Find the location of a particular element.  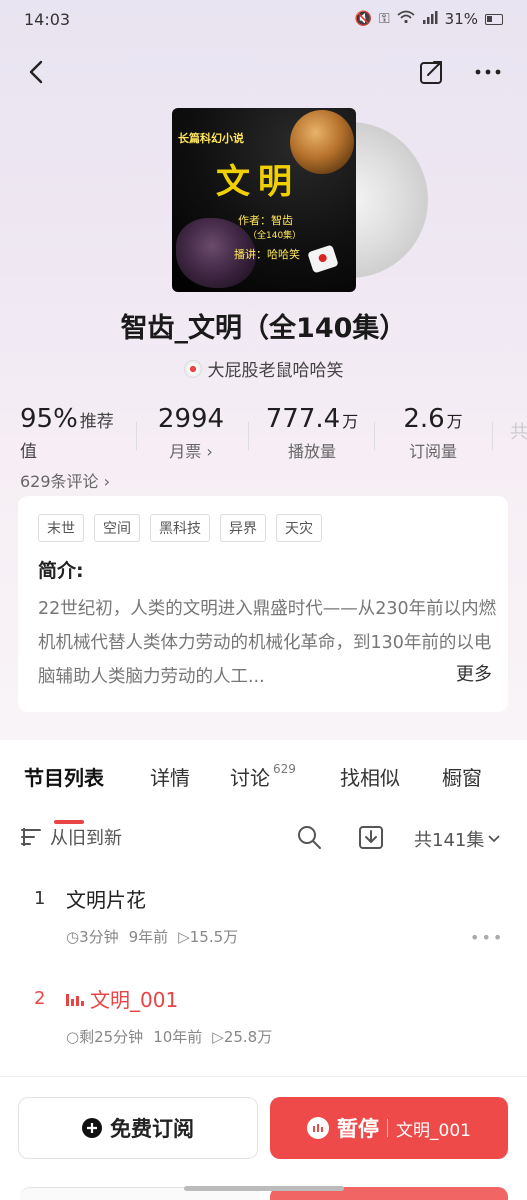

play-pause-label: 暂停 is located at coordinates (358, 1129).